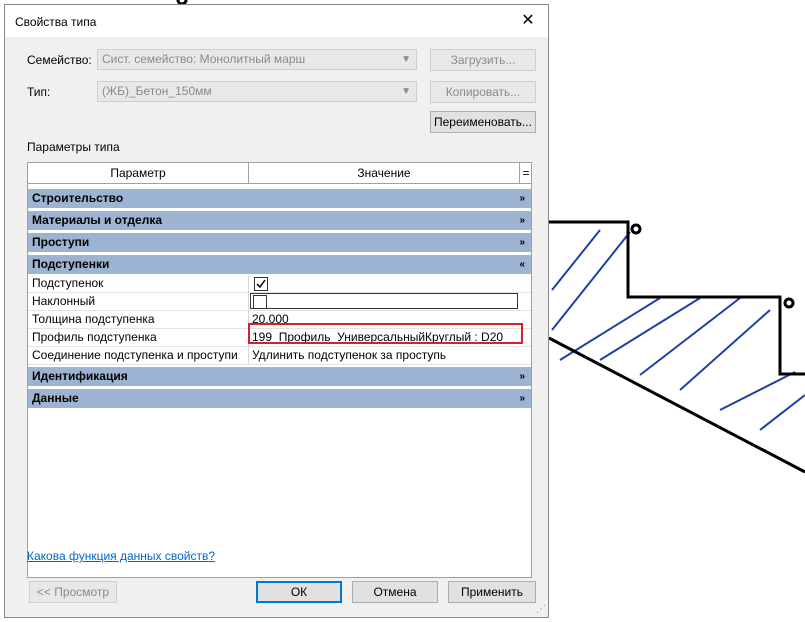 Image resolution: width=805 pixels, height=622 pixels. What do you see at coordinates (97, 220) in the screenshot?
I see `group-label: Материалы и отделка` at bounding box center [97, 220].